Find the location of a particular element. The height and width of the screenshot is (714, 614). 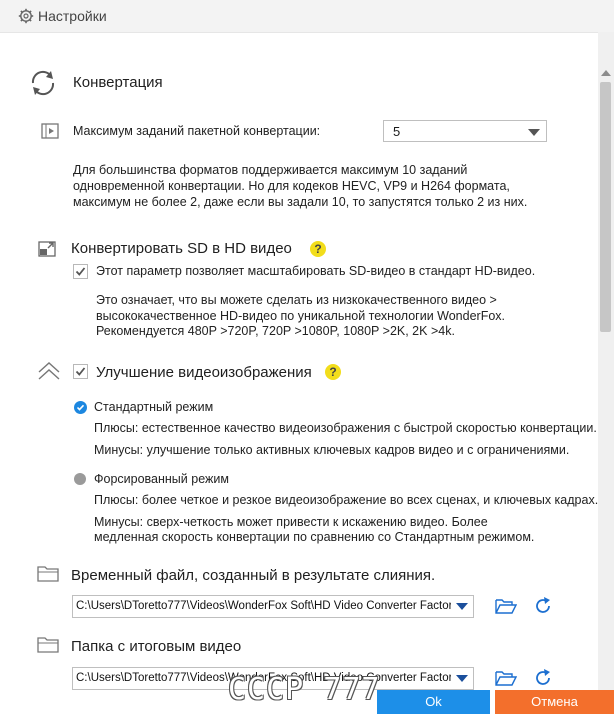

gear-icon is located at coordinates (26, 16).